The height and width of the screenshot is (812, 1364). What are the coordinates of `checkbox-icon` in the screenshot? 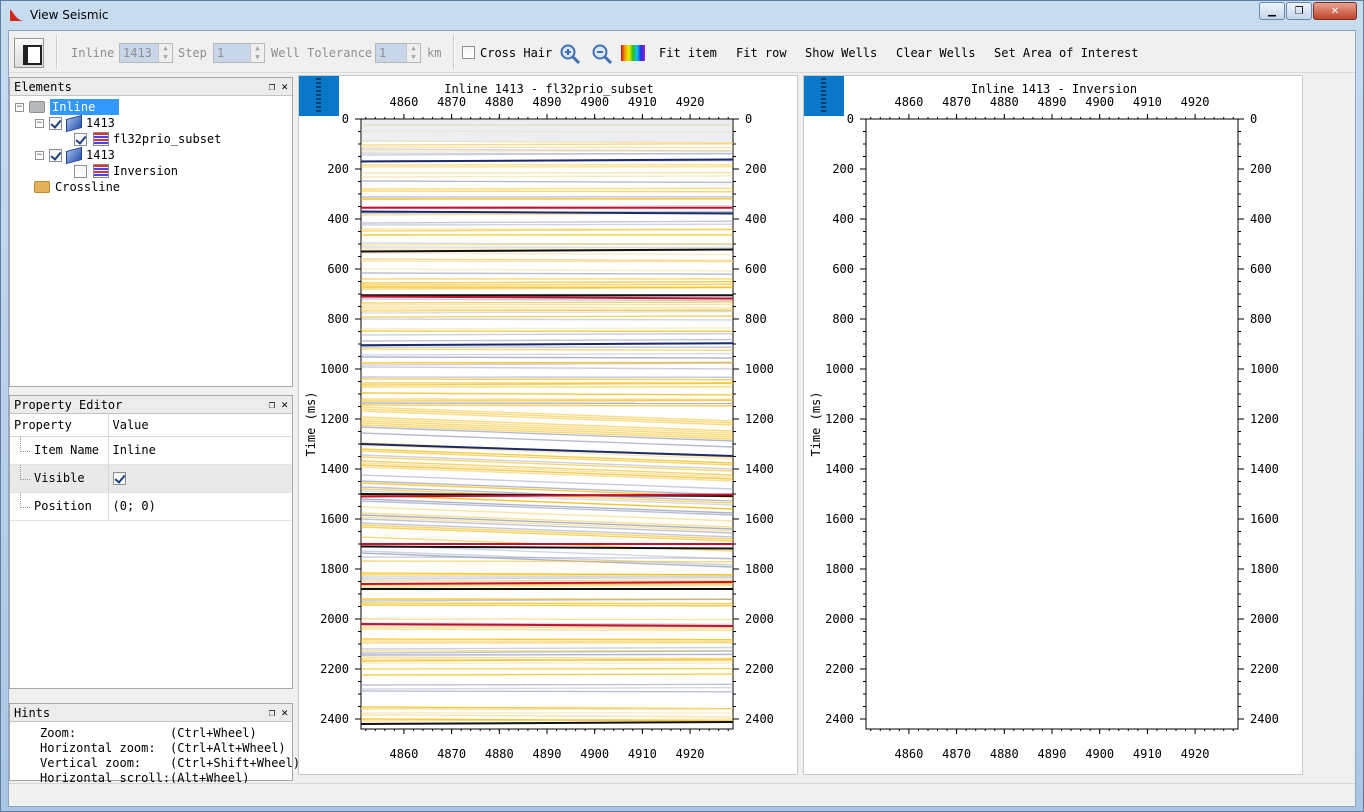 It's located at (468, 52).